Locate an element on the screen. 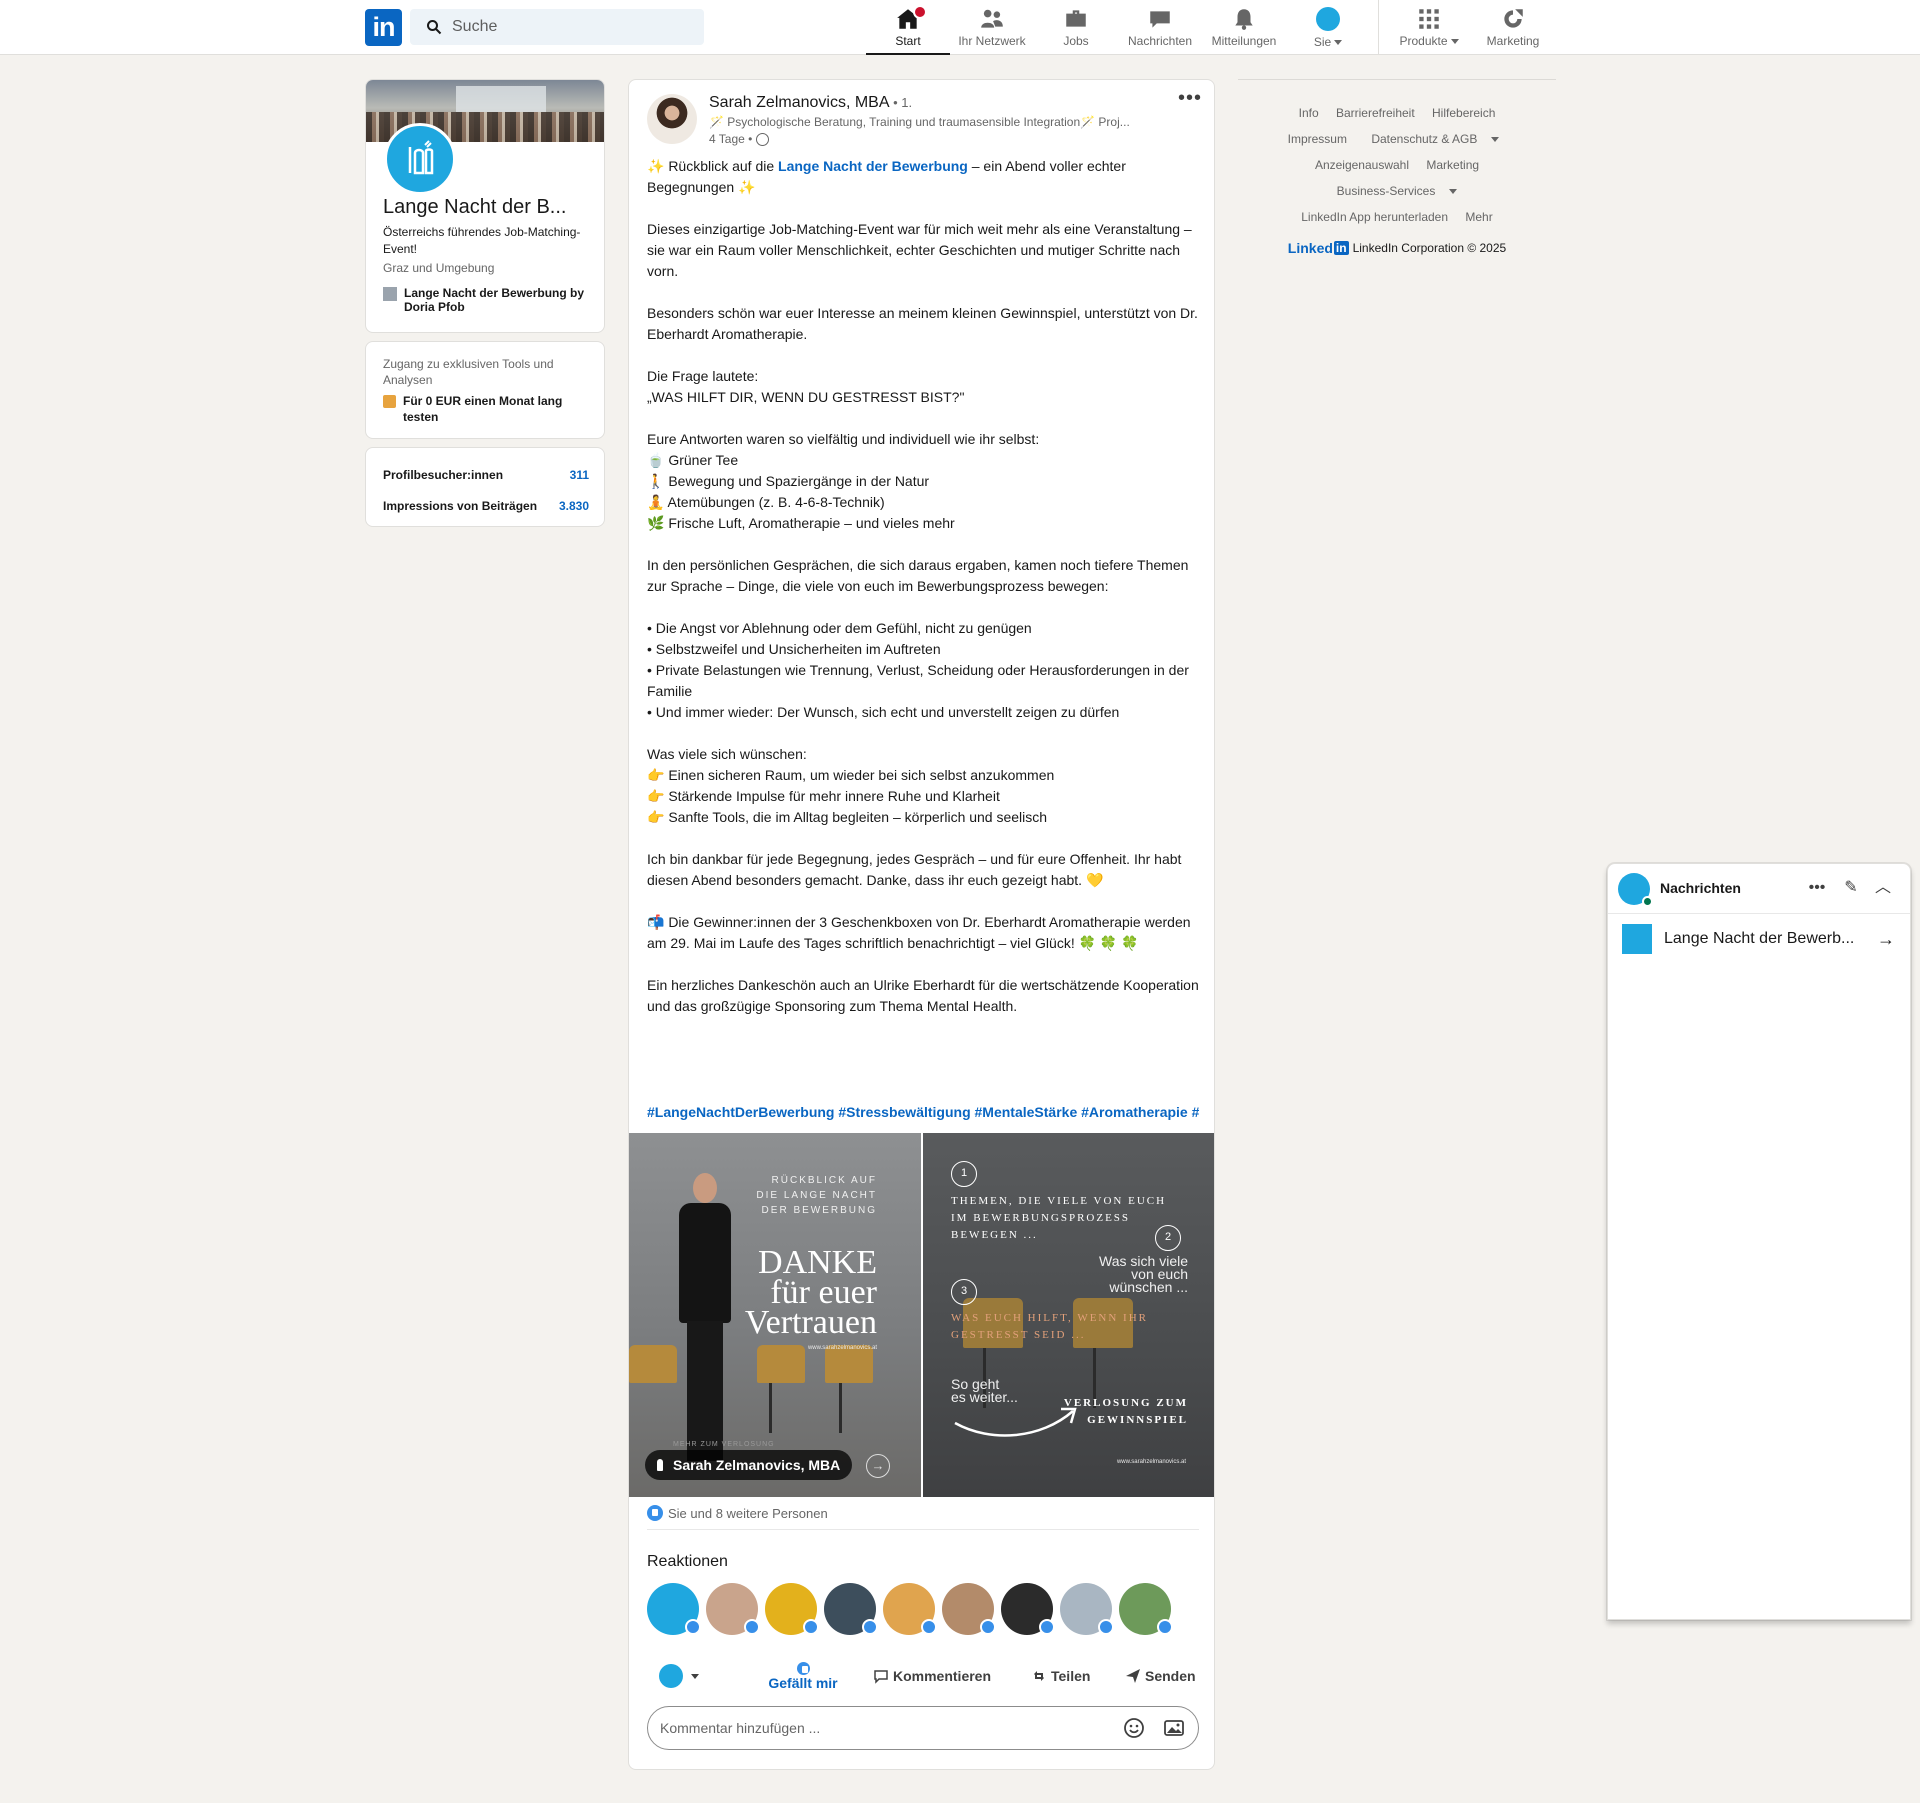 The height and width of the screenshot is (1803, 1920). compose-icon: ✎ is located at coordinates (1851, 888).